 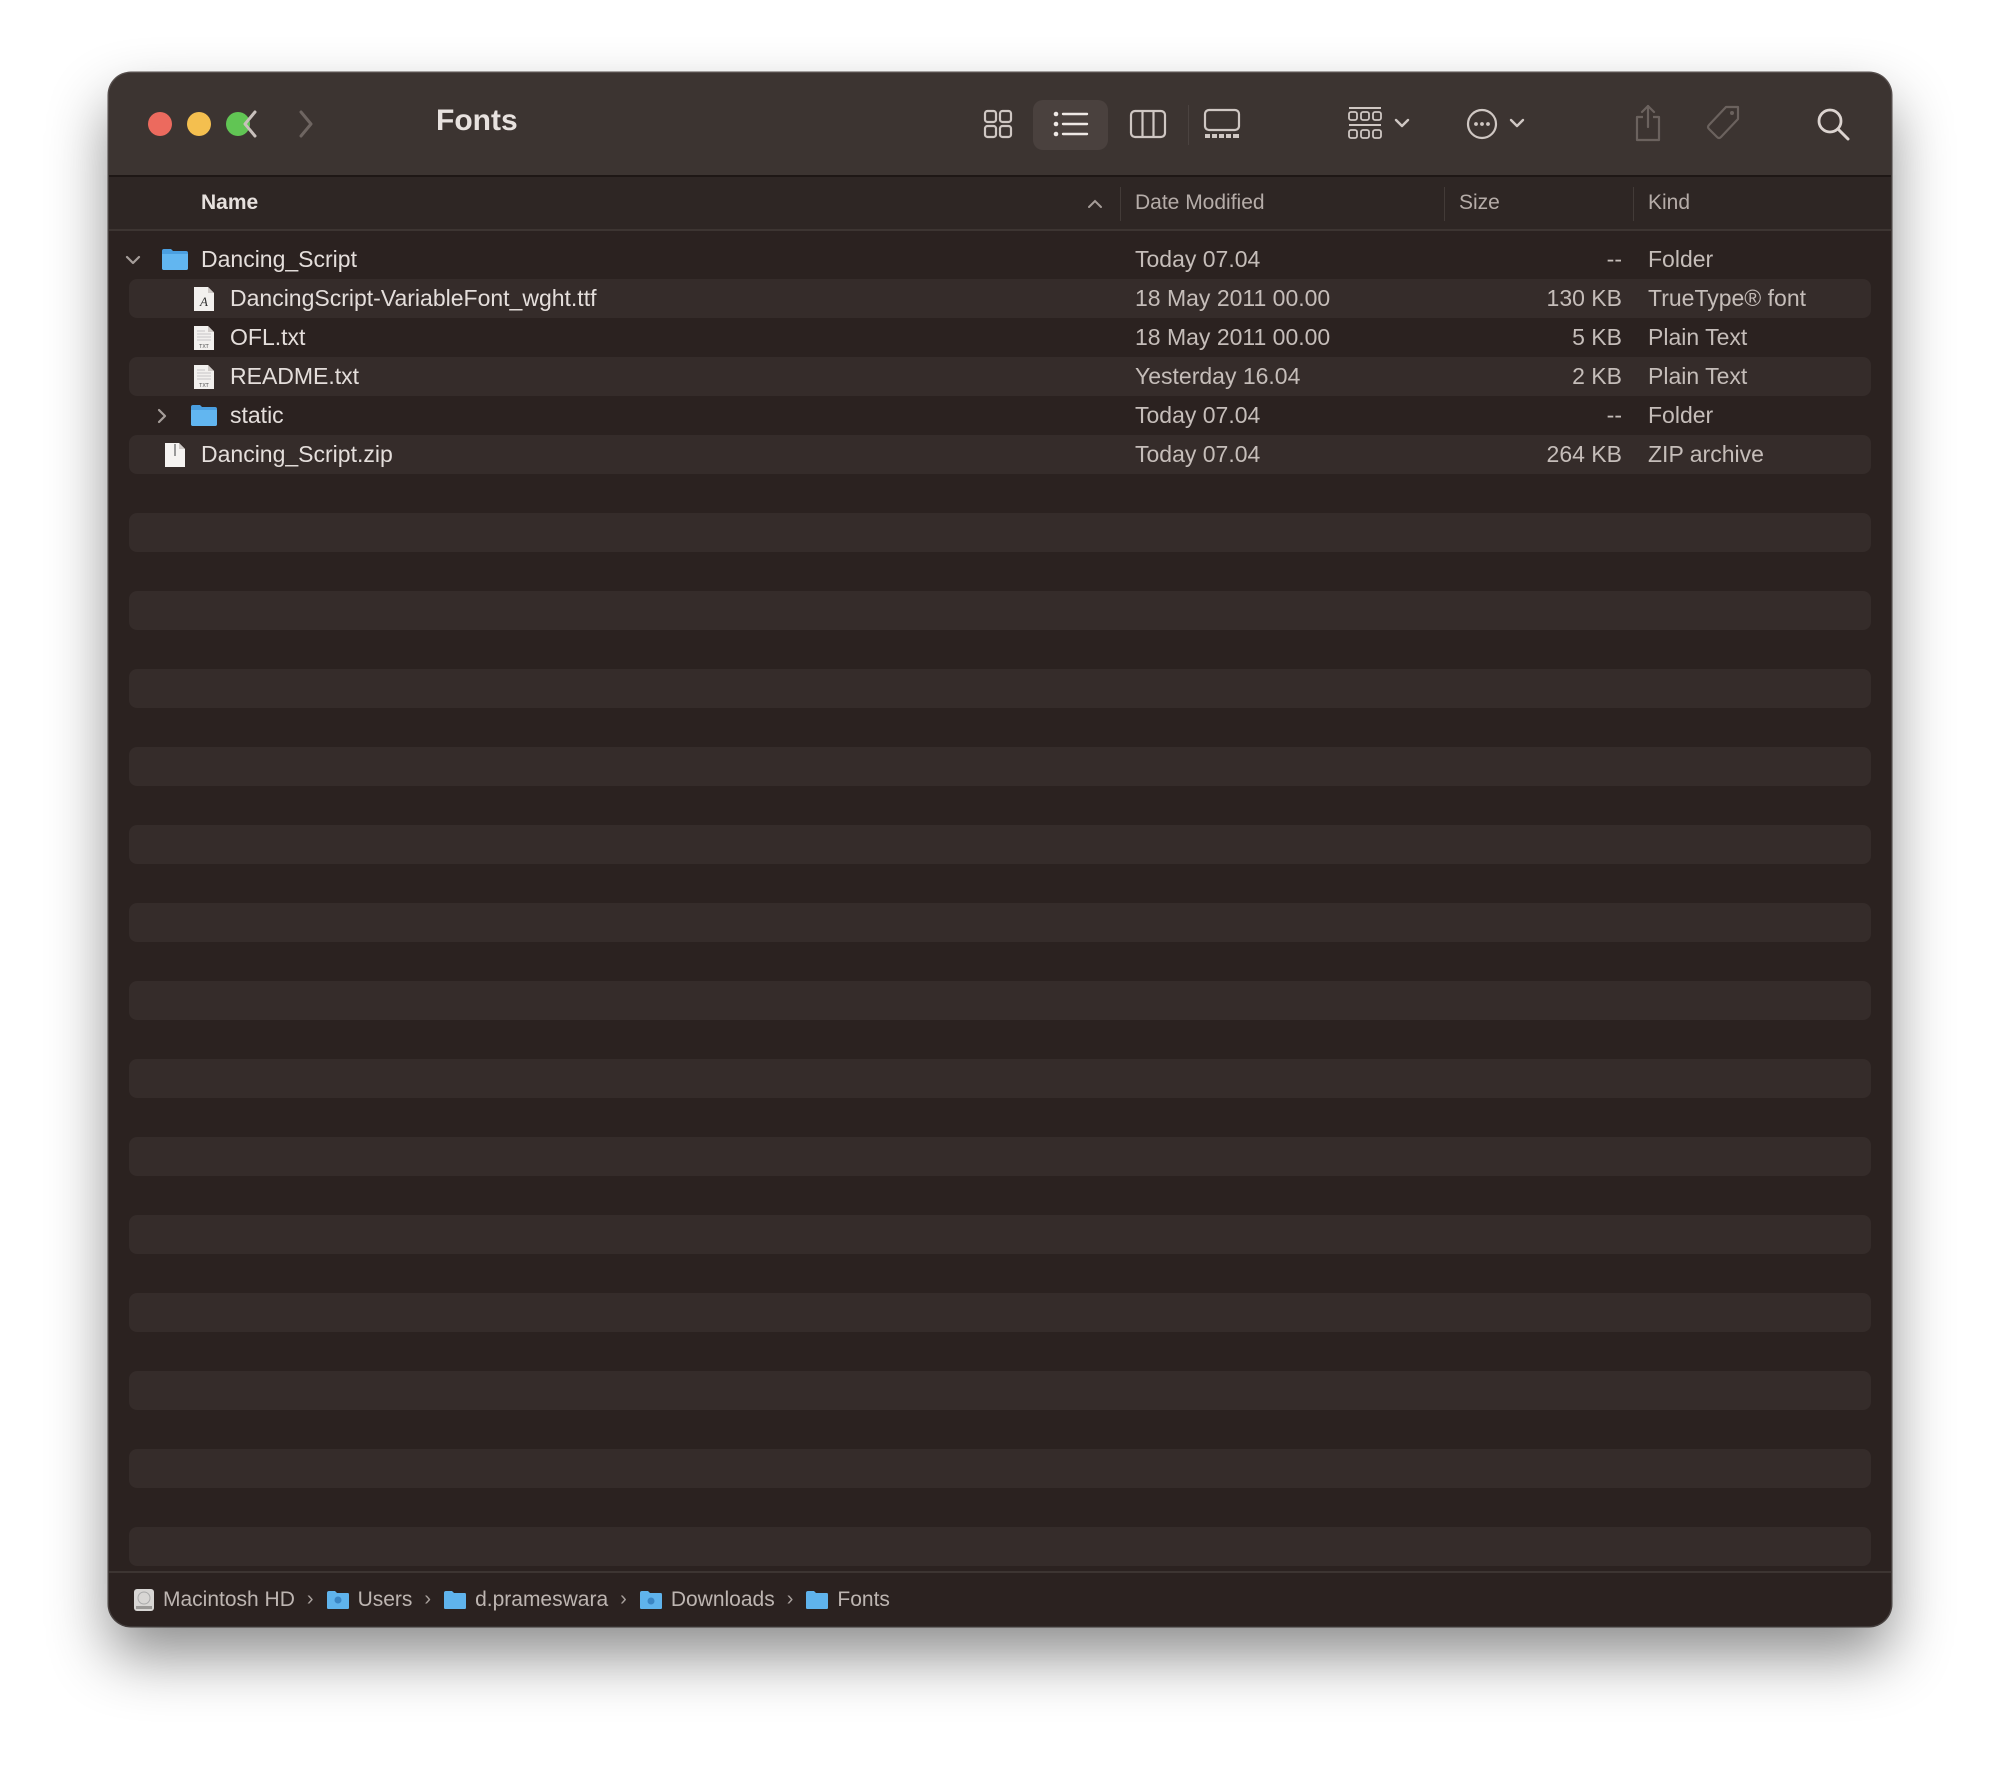 What do you see at coordinates (338, 1600) in the screenshot?
I see `users-folder-icon` at bounding box center [338, 1600].